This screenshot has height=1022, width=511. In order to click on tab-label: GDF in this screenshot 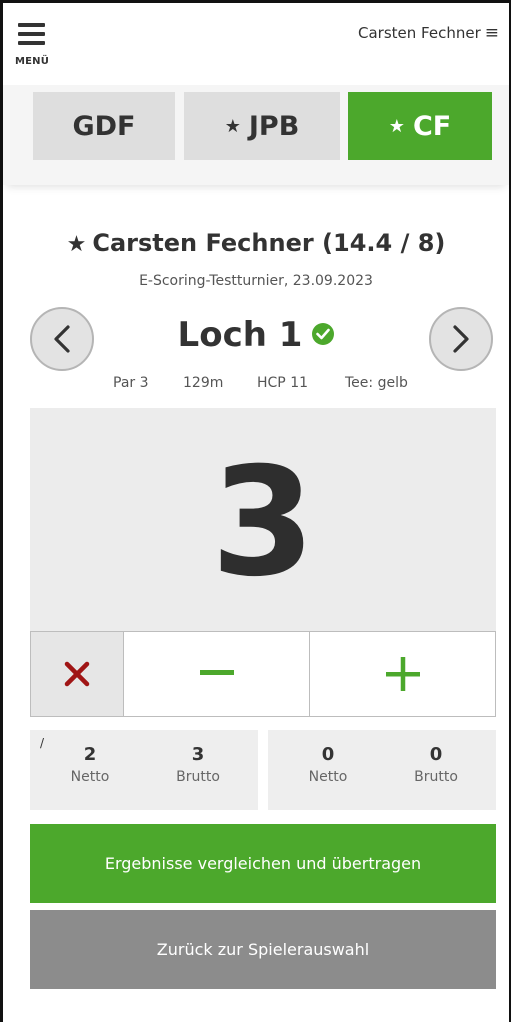, I will do `click(104, 126)`.